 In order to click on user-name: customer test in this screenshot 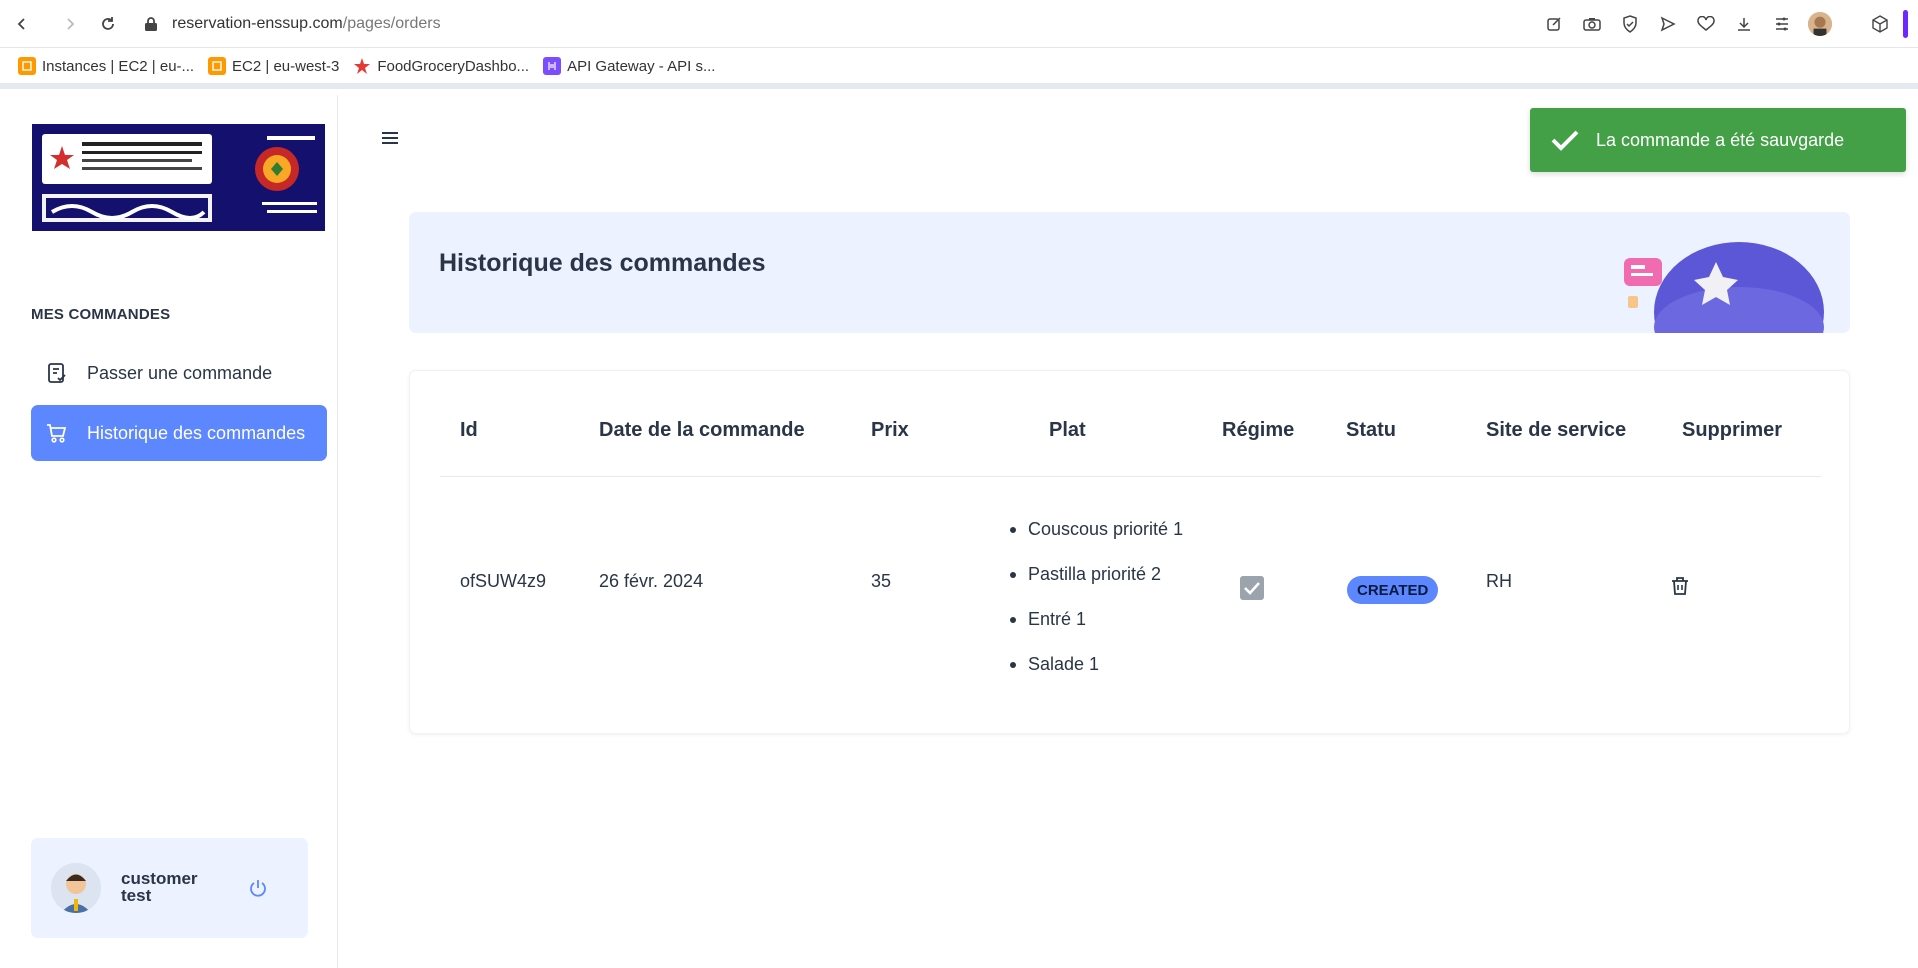, I will do `click(159, 887)`.